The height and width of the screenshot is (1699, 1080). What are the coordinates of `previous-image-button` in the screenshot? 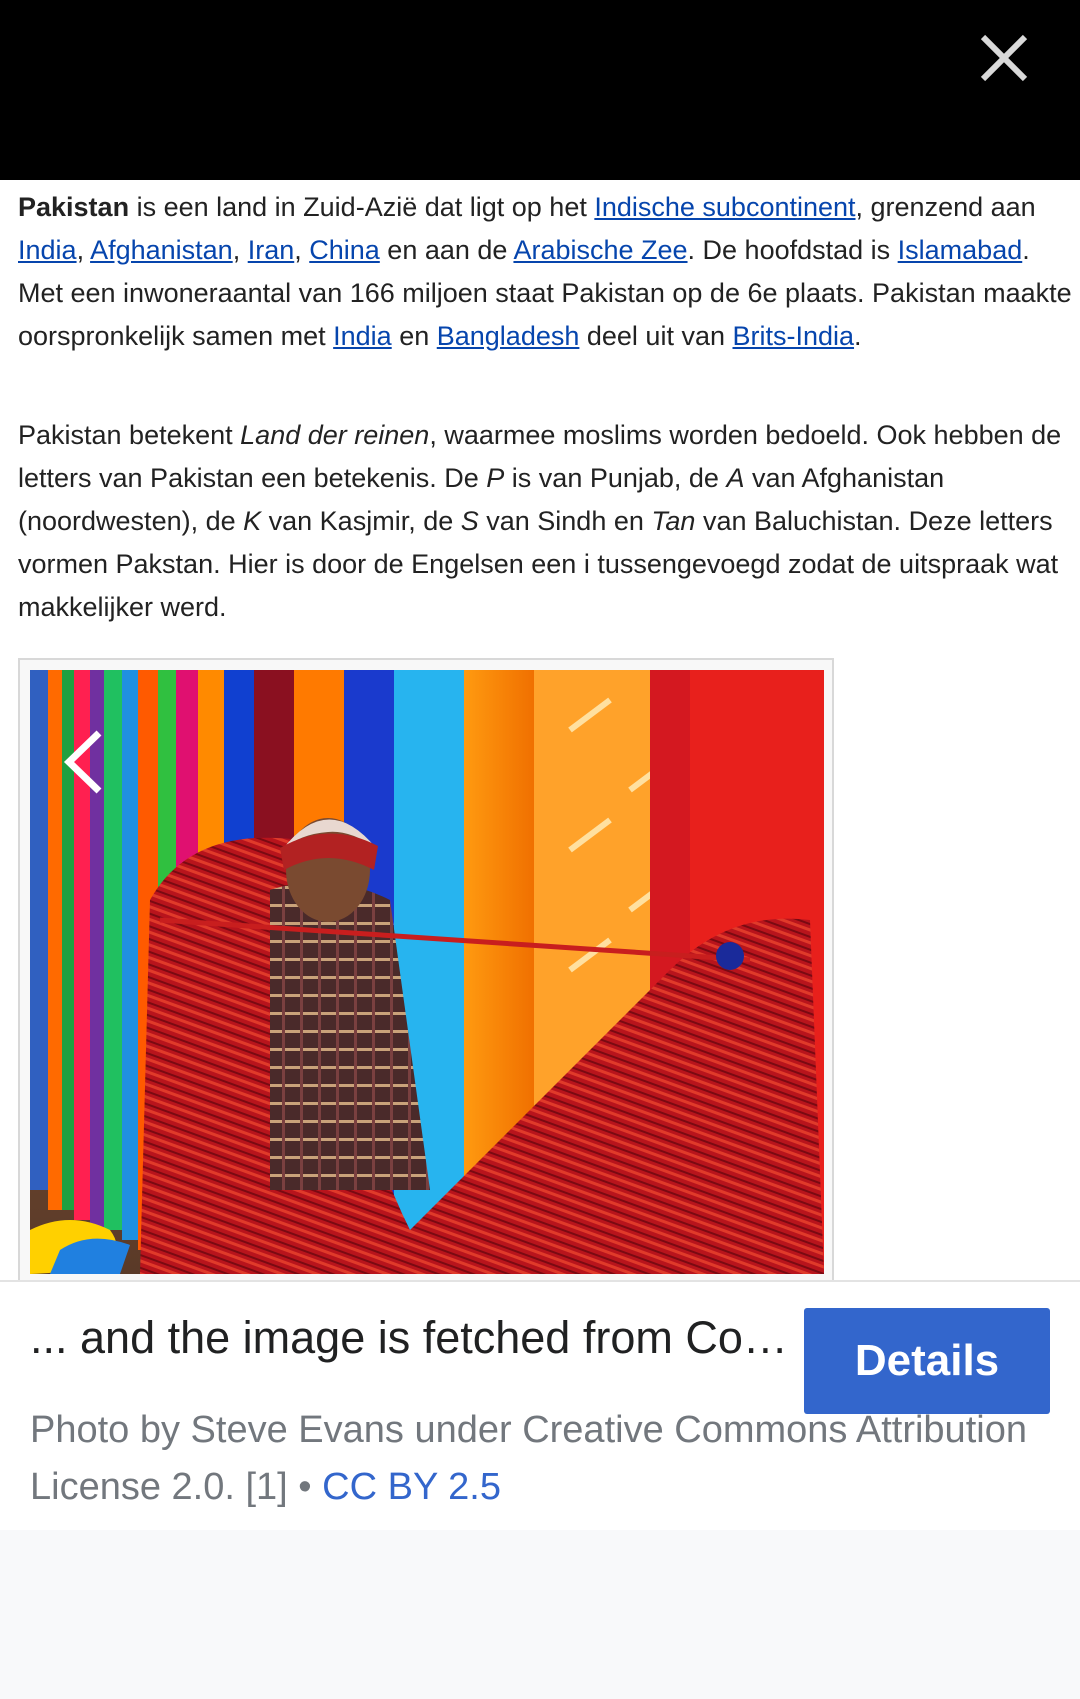 It's located at (84, 762).